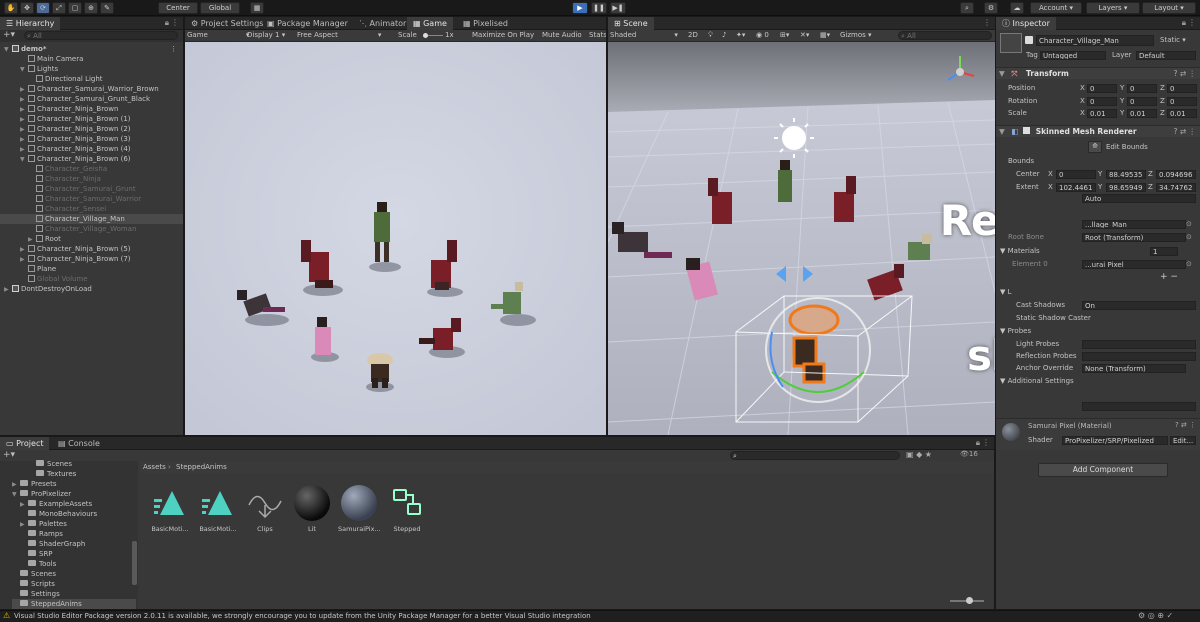  I want to click on tab-inspector: ⓘ Inspector, so click(1026, 23).